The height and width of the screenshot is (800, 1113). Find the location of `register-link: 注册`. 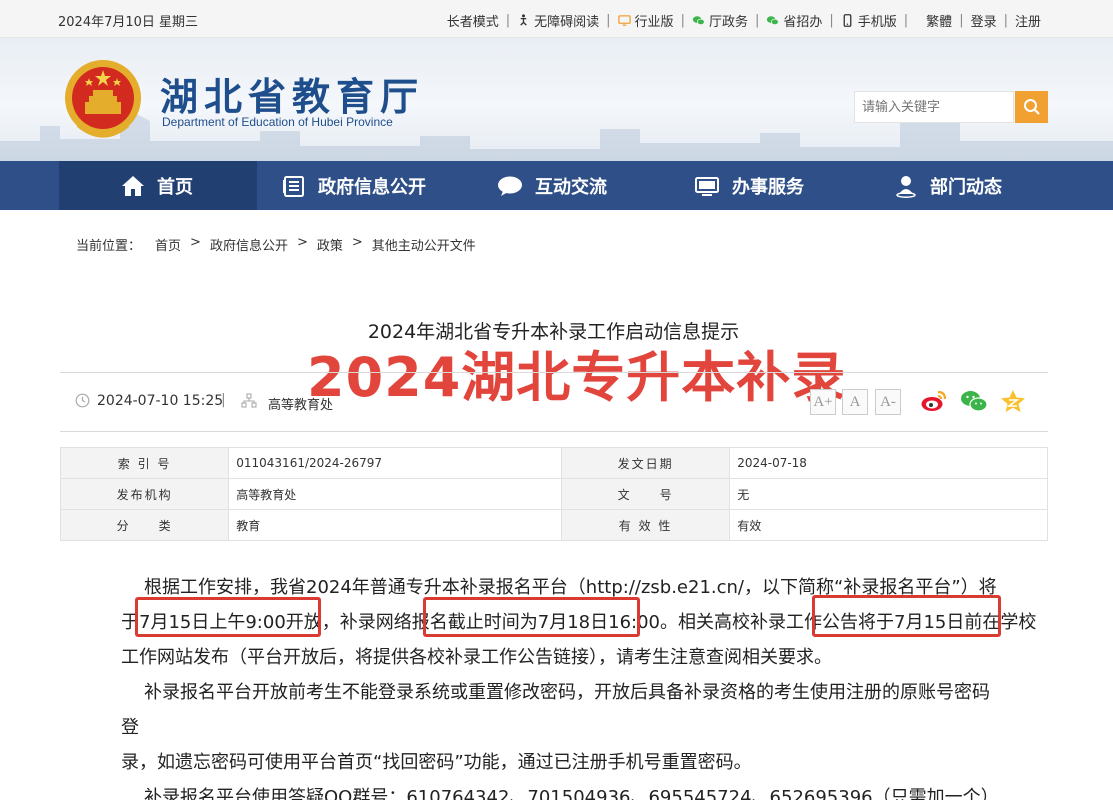

register-link: 注册 is located at coordinates (1028, 20).